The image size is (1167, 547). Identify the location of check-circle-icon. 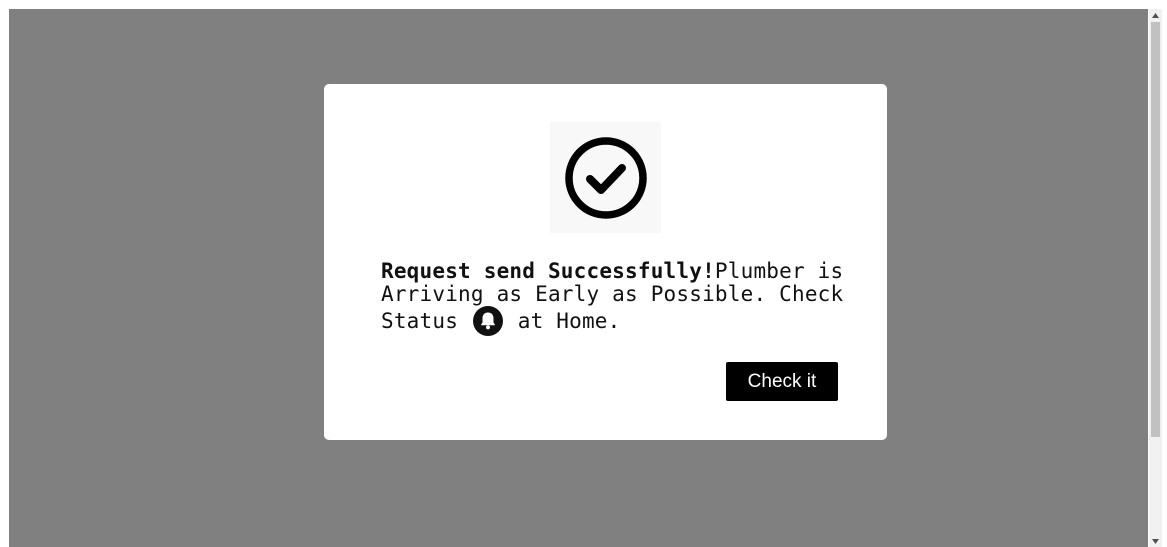
(605, 177).